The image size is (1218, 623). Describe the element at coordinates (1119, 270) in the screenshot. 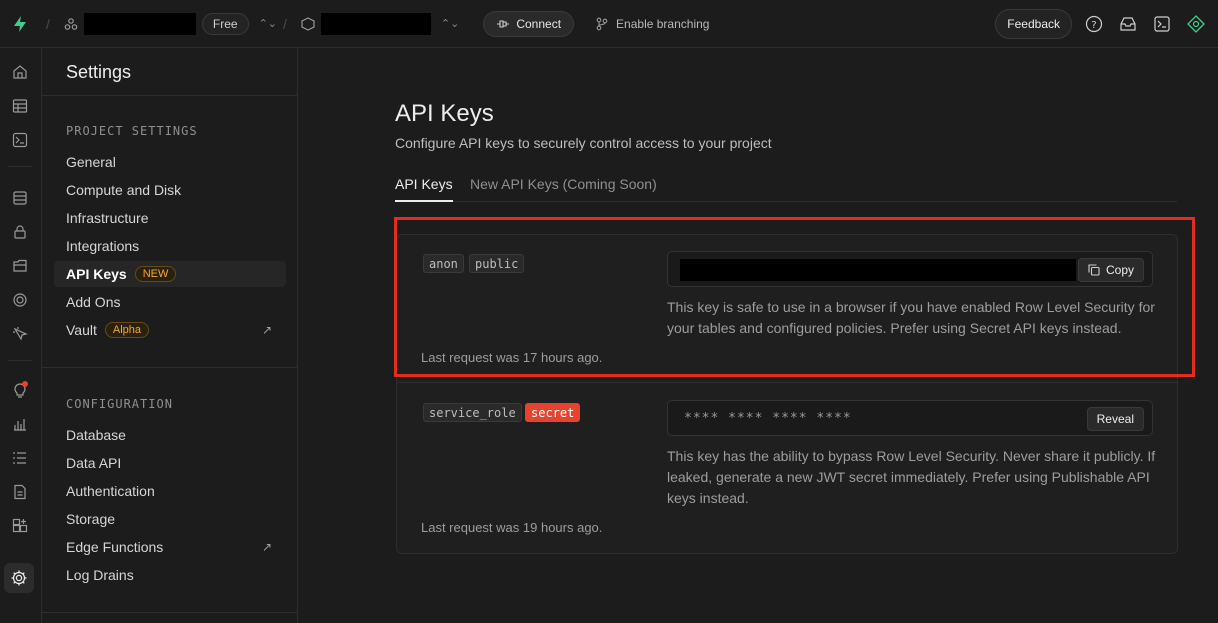

I see `copy-label: Copy` at that location.